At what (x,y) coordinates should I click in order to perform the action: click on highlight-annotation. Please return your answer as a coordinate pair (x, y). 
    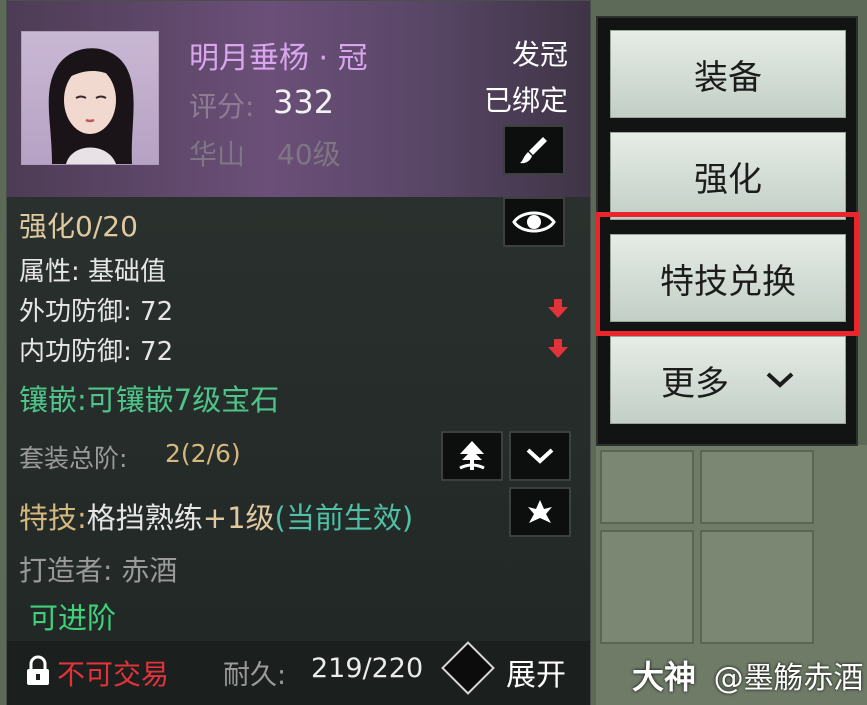
    Looking at the image, I should click on (727, 274).